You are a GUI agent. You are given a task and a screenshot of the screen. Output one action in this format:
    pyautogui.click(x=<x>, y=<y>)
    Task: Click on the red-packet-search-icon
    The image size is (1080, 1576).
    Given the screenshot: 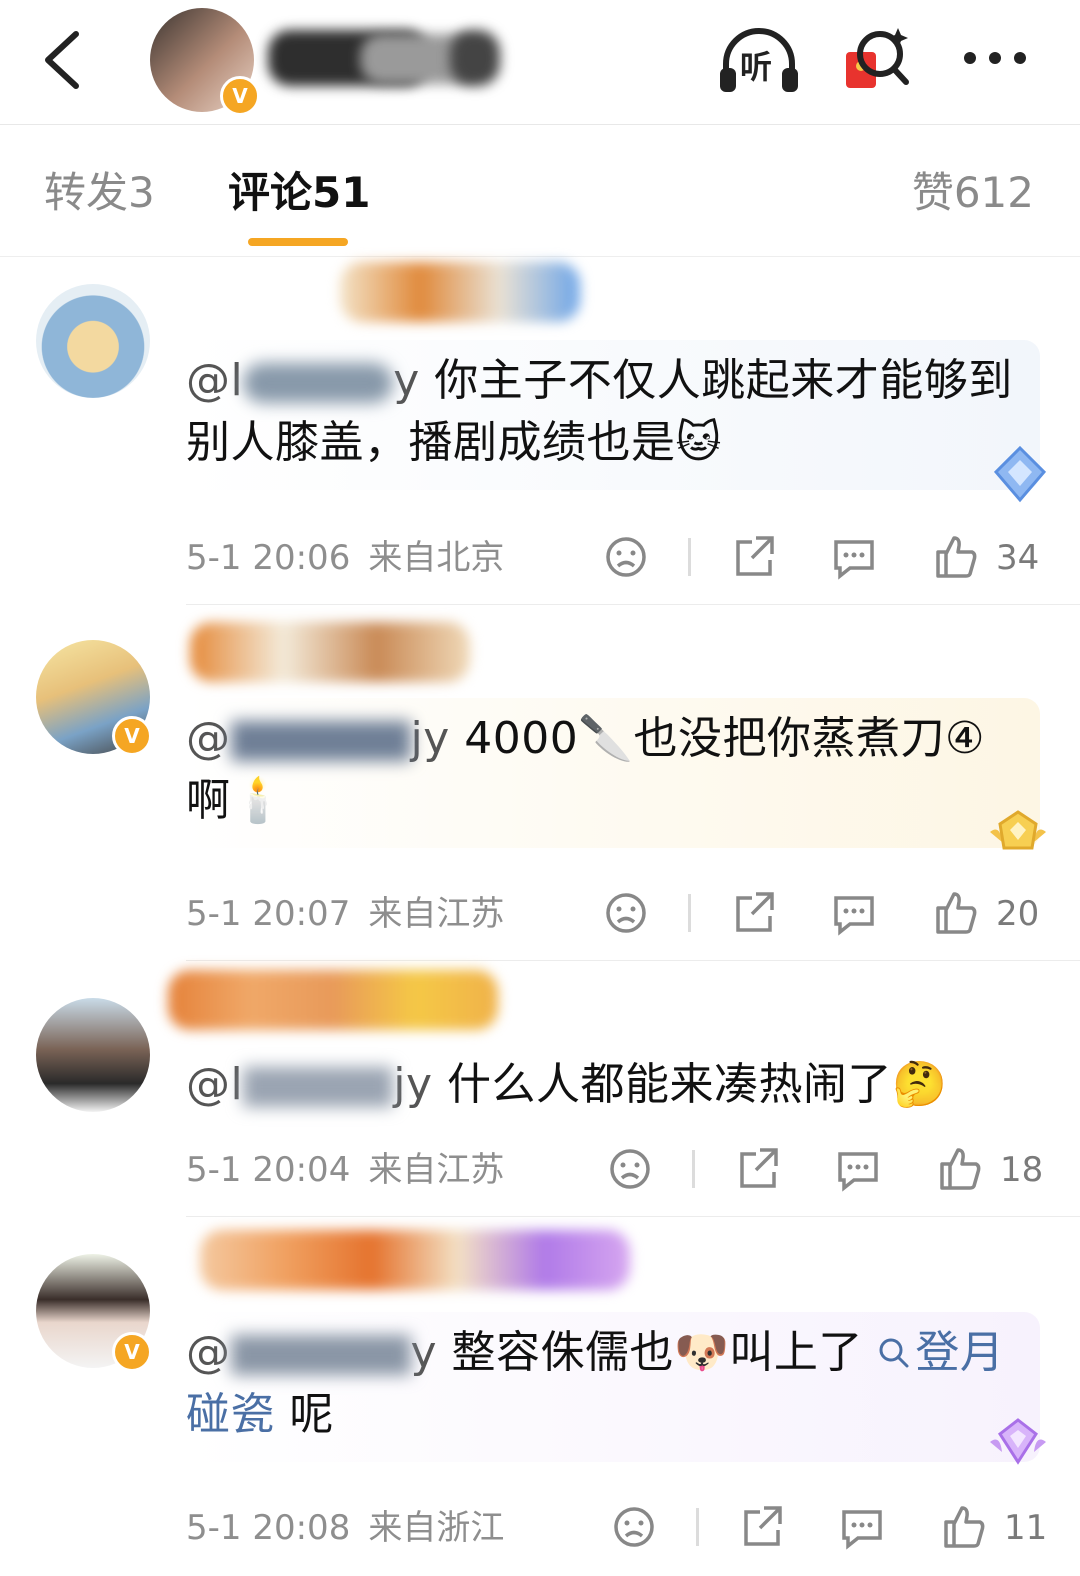 What is the action you would take?
    pyautogui.click(x=877, y=58)
    